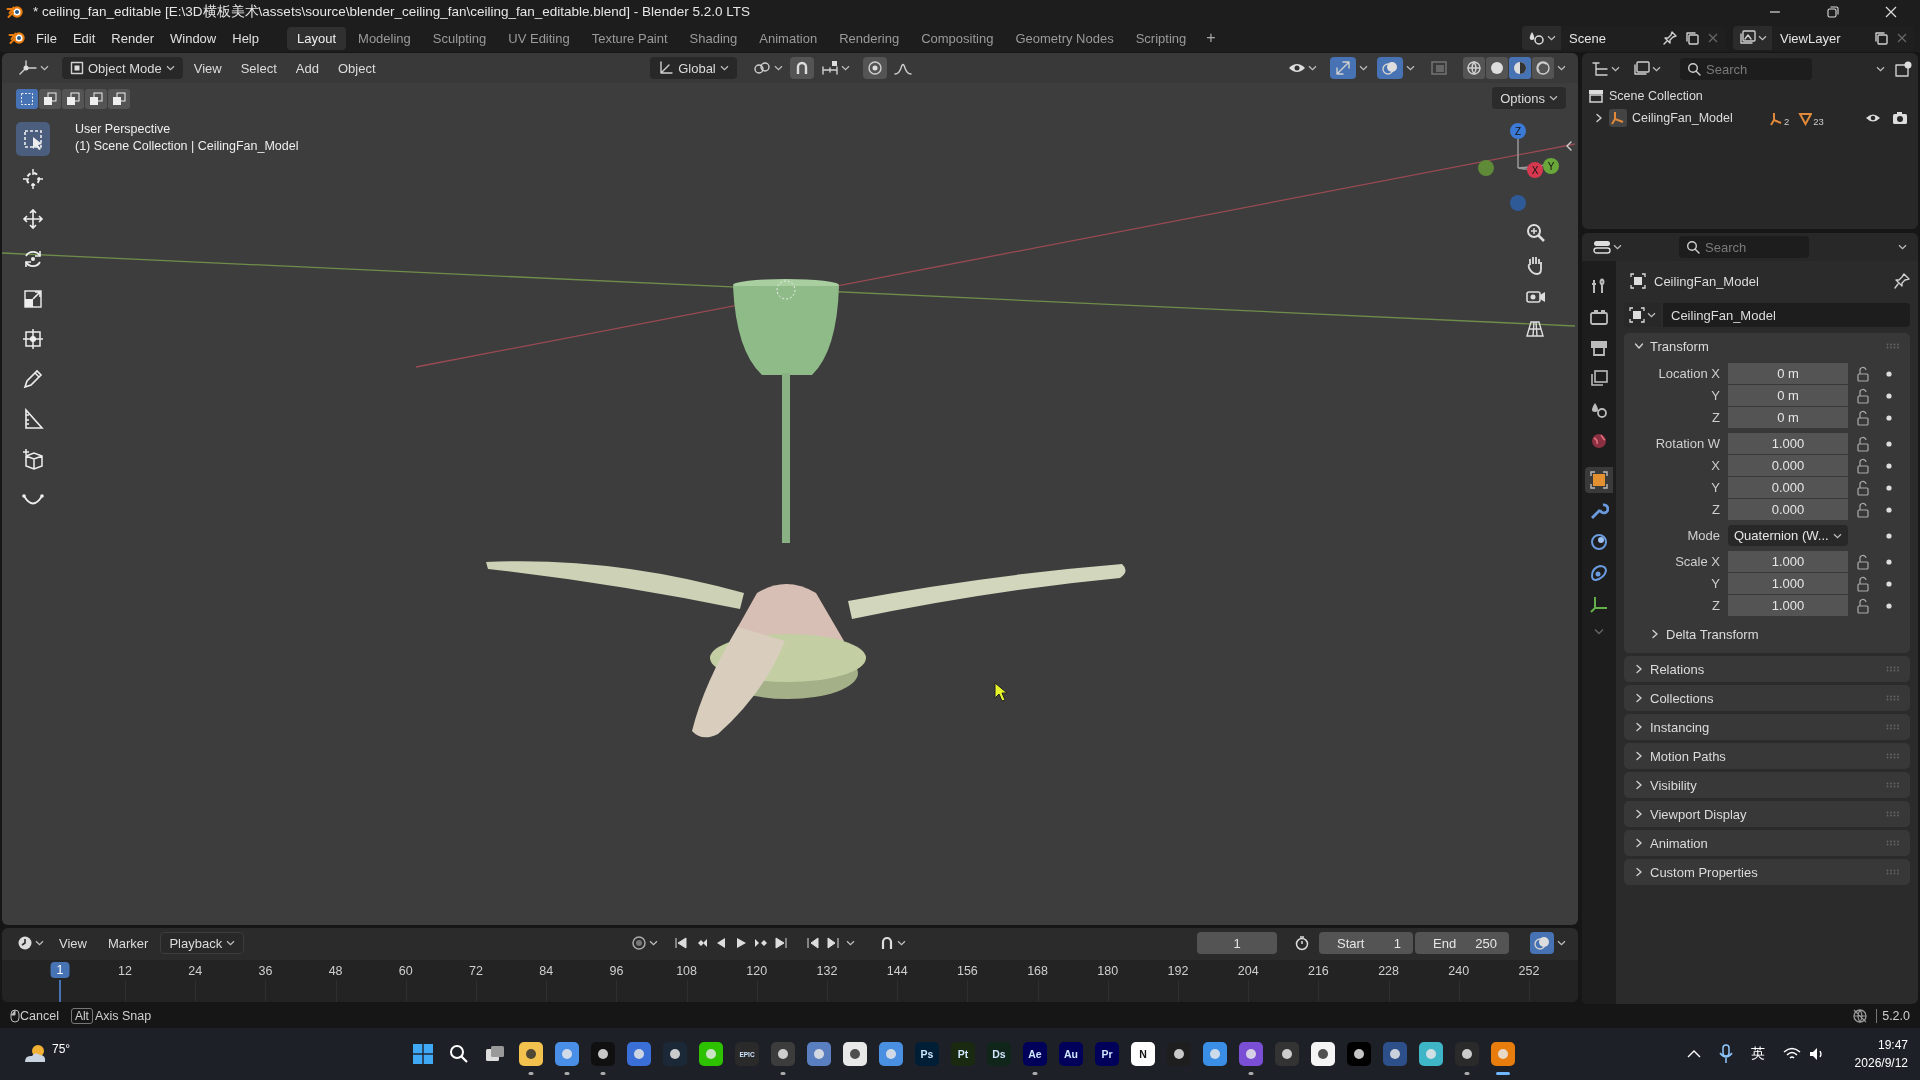 This screenshot has width=1920, height=1080. Describe the element at coordinates (1715, 417) in the screenshot. I see `field-label: Z` at that location.